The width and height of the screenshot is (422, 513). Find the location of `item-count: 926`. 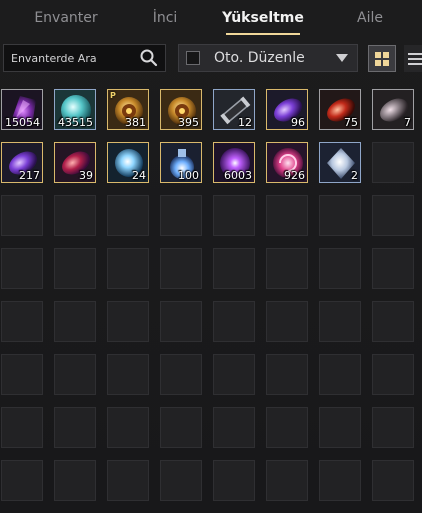

item-count: 926 is located at coordinates (294, 175).